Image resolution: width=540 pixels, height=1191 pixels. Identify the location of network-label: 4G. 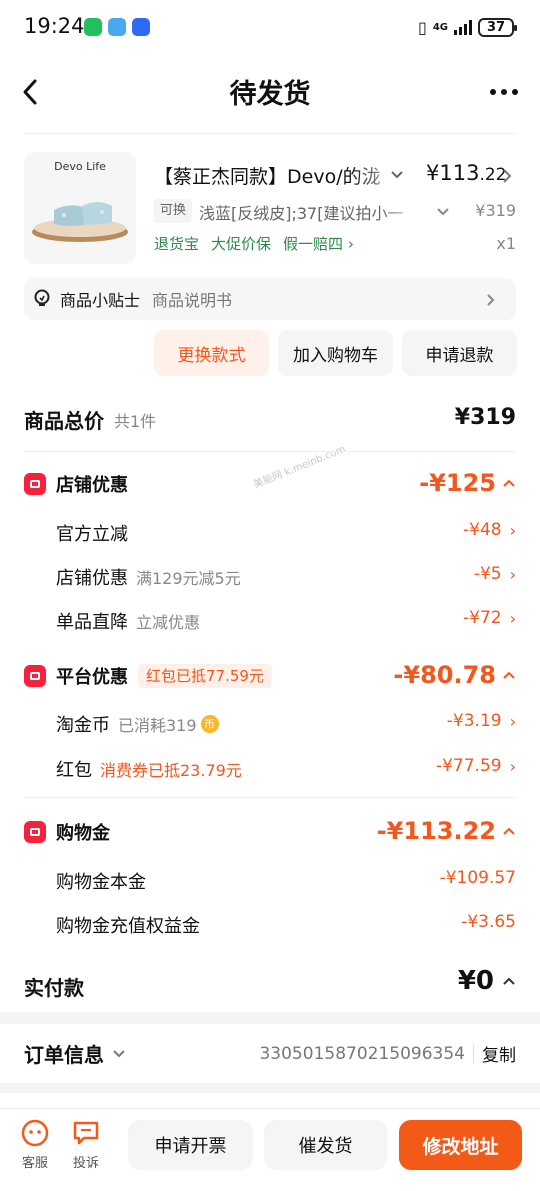
(440, 27).